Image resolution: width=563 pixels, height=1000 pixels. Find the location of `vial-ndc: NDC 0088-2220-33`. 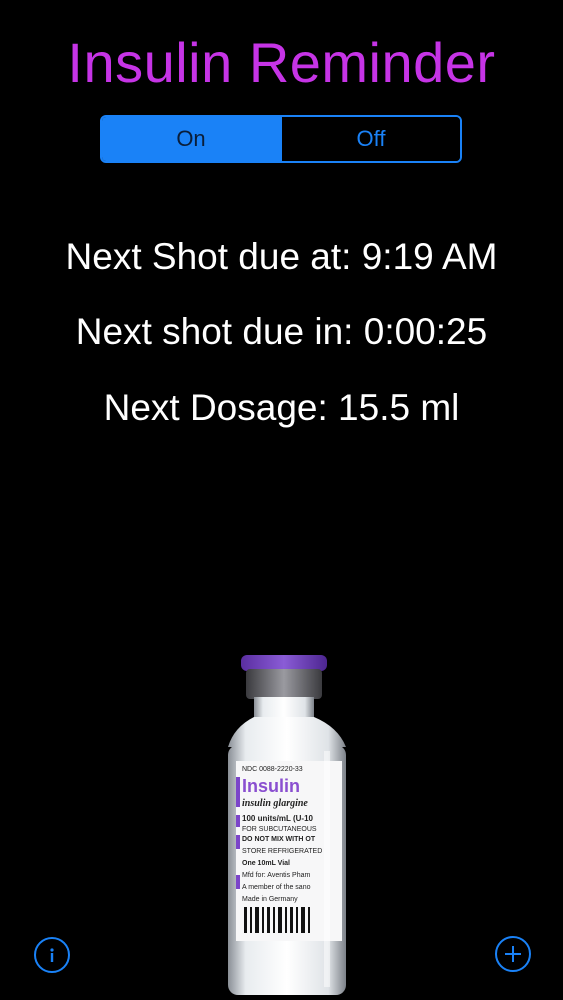

vial-ndc: NDC 0088-2220-33 is located at coordinates (272, 769).